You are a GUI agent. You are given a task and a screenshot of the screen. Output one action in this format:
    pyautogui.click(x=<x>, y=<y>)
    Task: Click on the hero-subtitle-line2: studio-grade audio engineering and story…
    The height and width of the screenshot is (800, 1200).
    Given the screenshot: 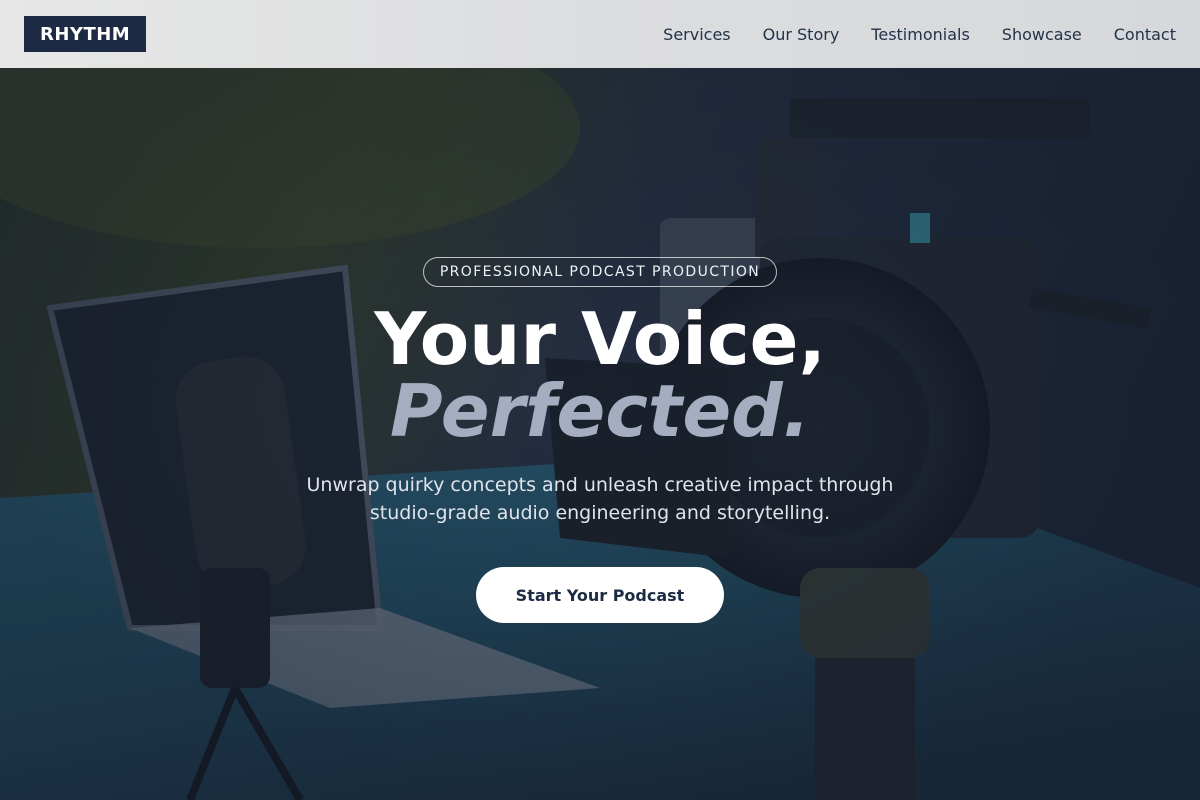 What is the action you would take?
    pyautogui.click(x=600, y=513)
    